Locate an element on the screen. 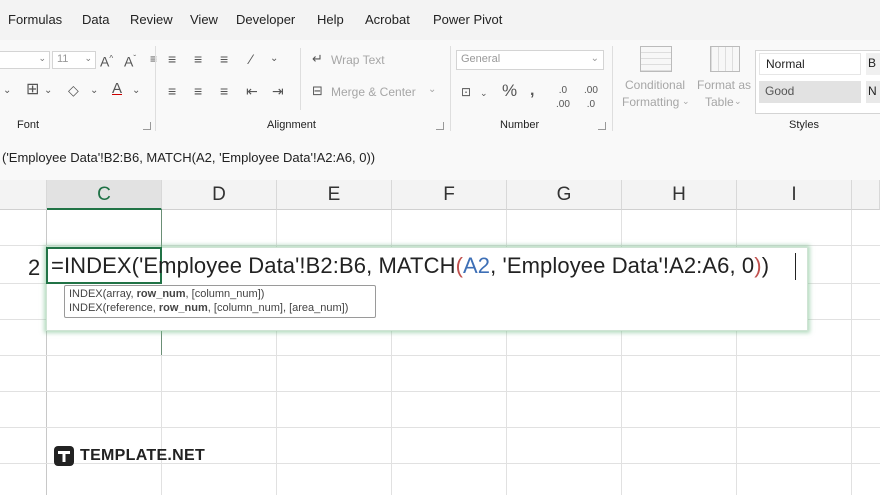 This screenshot has height=495, width=880. style-normal: Normal is located at coordinates (810, 64).